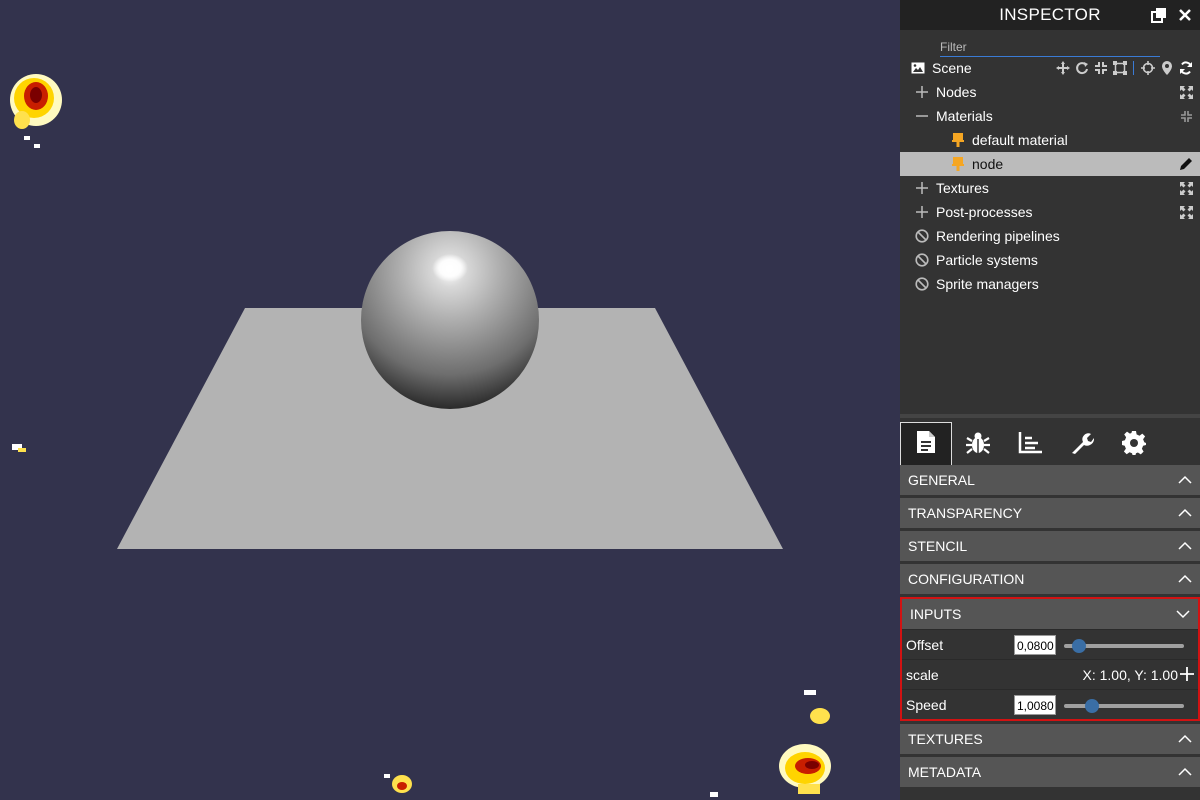 The image size is (1200, 800). I want to click on input-row-speed: Speed 1,0080, so click(1050, 704).